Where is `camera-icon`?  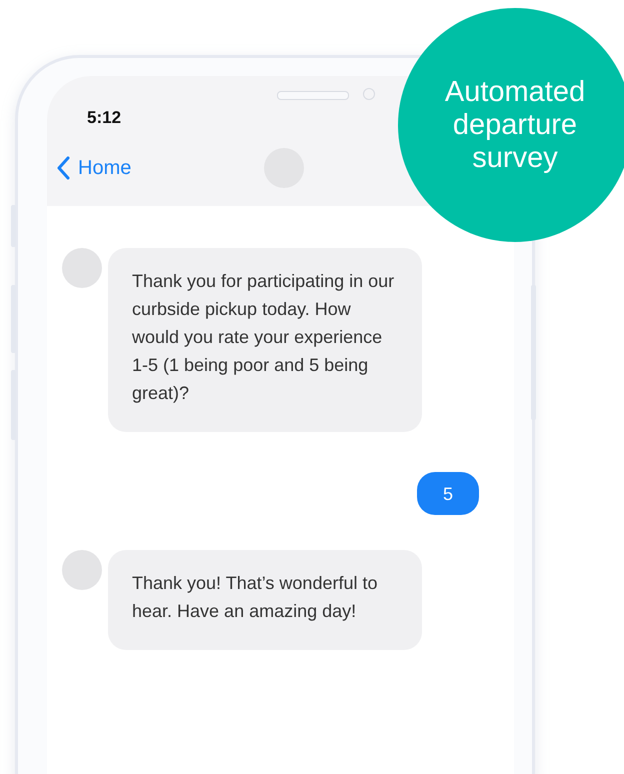
camera-icon is located at coordinates (369, 94).